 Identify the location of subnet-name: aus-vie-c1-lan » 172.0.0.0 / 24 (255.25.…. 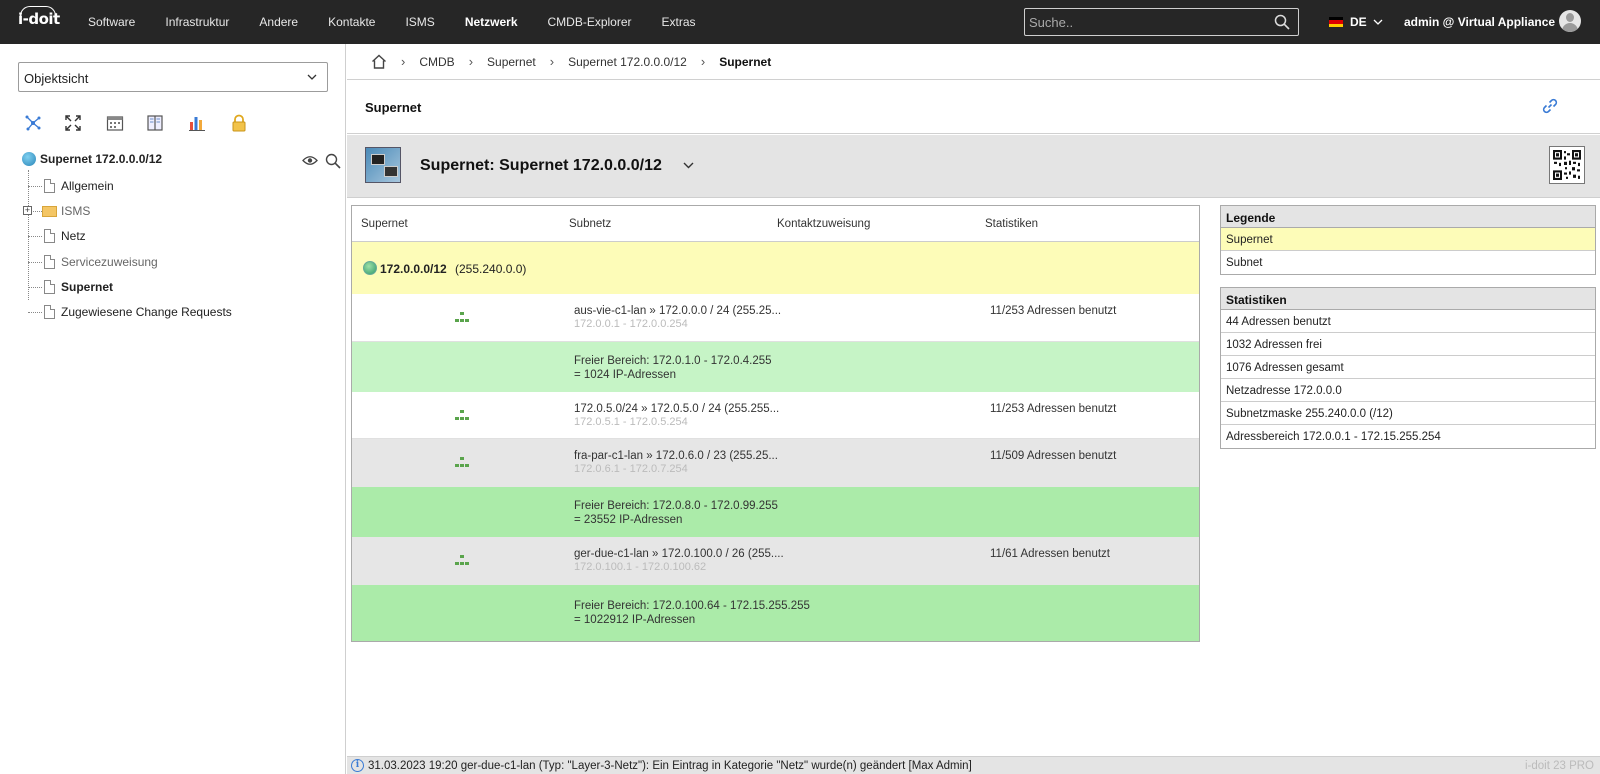
(677, 311).